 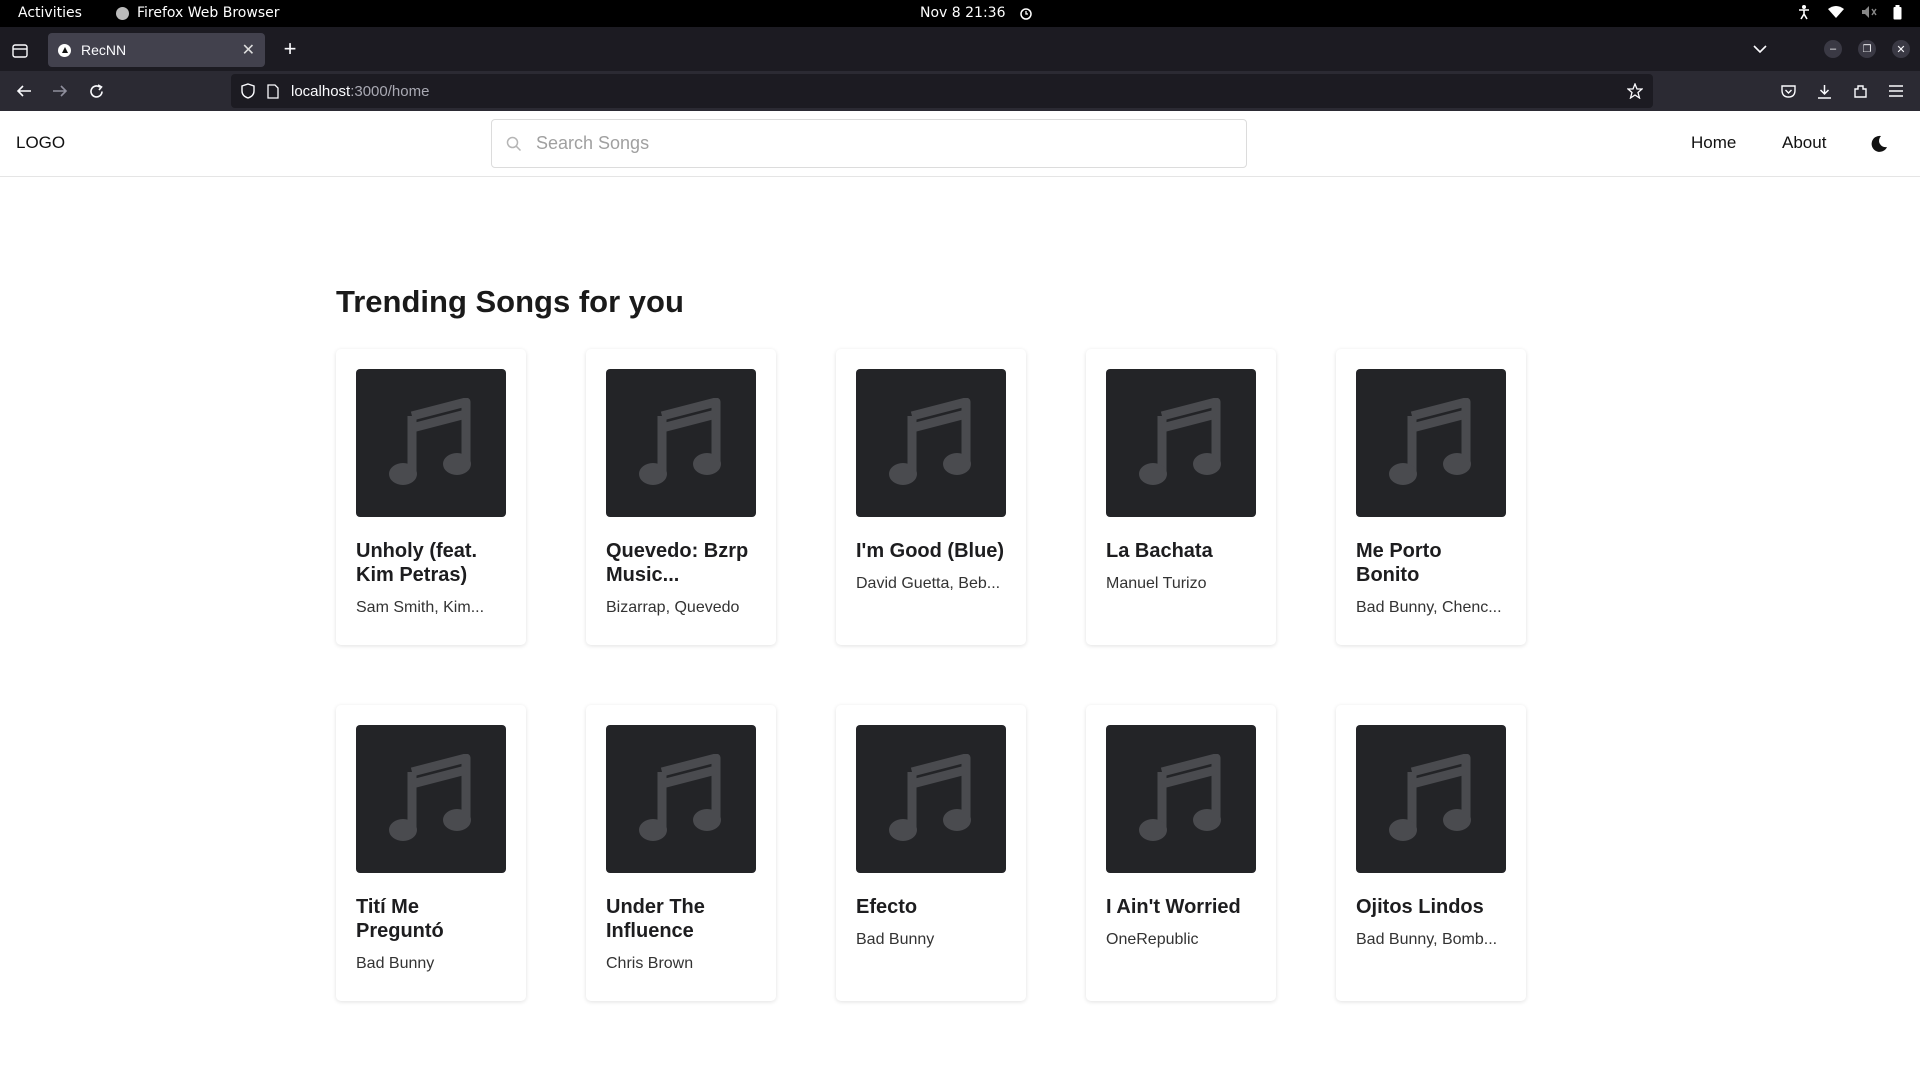 I want to click on song-title: Under The Influence, so click(x=681, y=919).